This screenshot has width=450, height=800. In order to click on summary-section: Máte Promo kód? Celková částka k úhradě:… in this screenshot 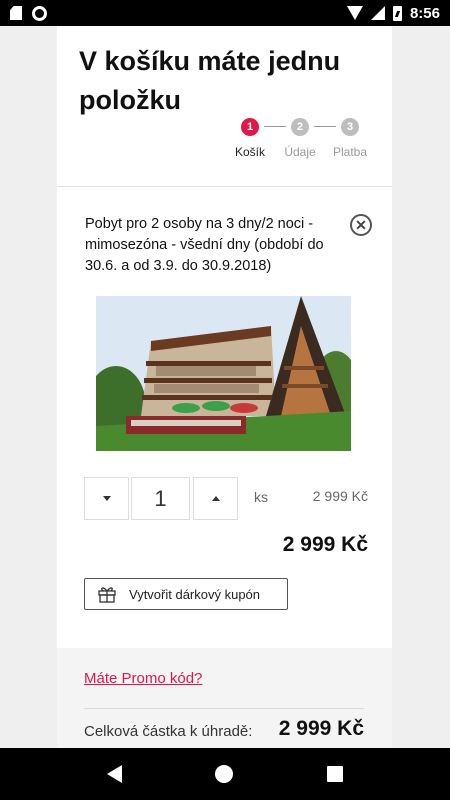, I will do `click(224, 698)`.